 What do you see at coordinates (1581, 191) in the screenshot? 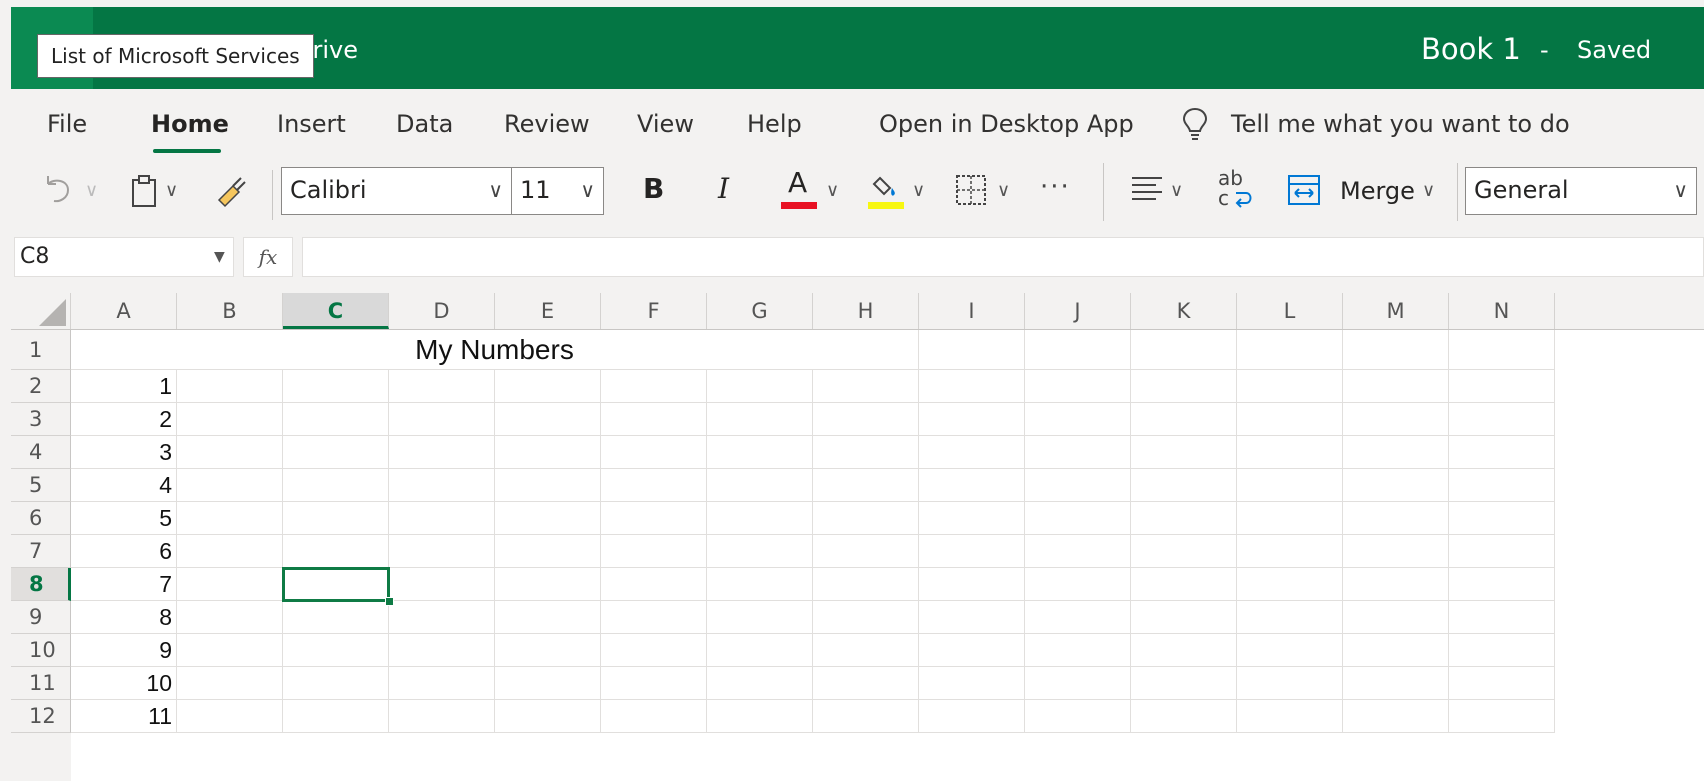
I see `number-format-select: General ∨` at bounding box center [1581, 191].